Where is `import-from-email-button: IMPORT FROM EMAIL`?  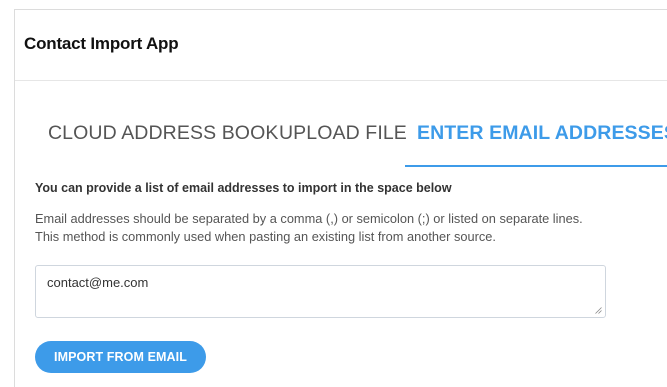
import-from-email-button: IMPORT FROM EMAIL is located at coordinates (120, 357).